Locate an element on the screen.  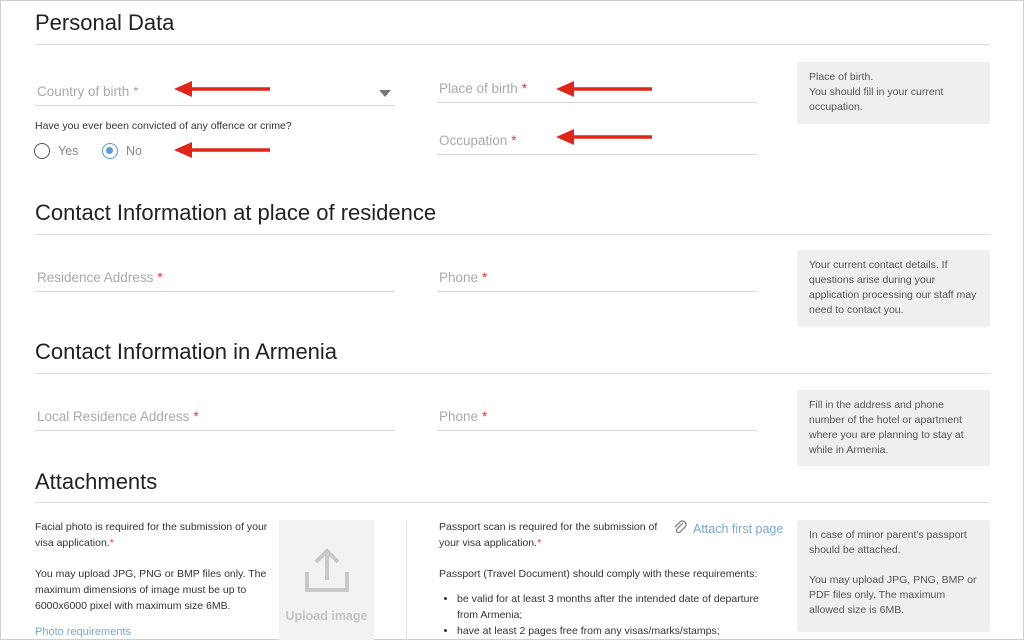
local-address-placeholder: Local Residence Address * is located at coordinates (118, 416).